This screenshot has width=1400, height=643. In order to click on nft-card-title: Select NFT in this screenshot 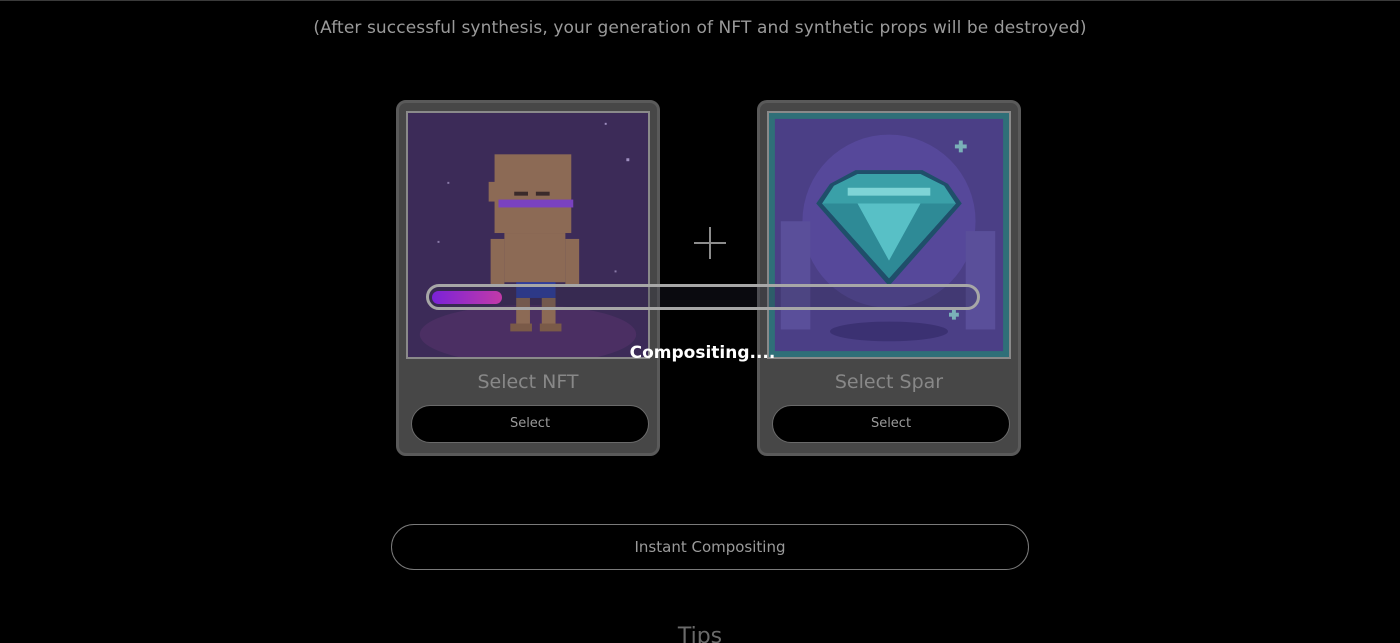, I will do `click(528, 382)`.